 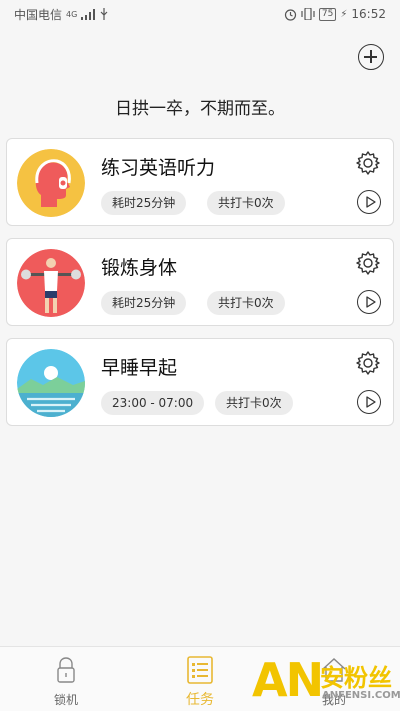 What do you see at coordinates (139, 368) in the screenshot?
I see `task-title: 早睡早起` at bounding box center [139, 368].